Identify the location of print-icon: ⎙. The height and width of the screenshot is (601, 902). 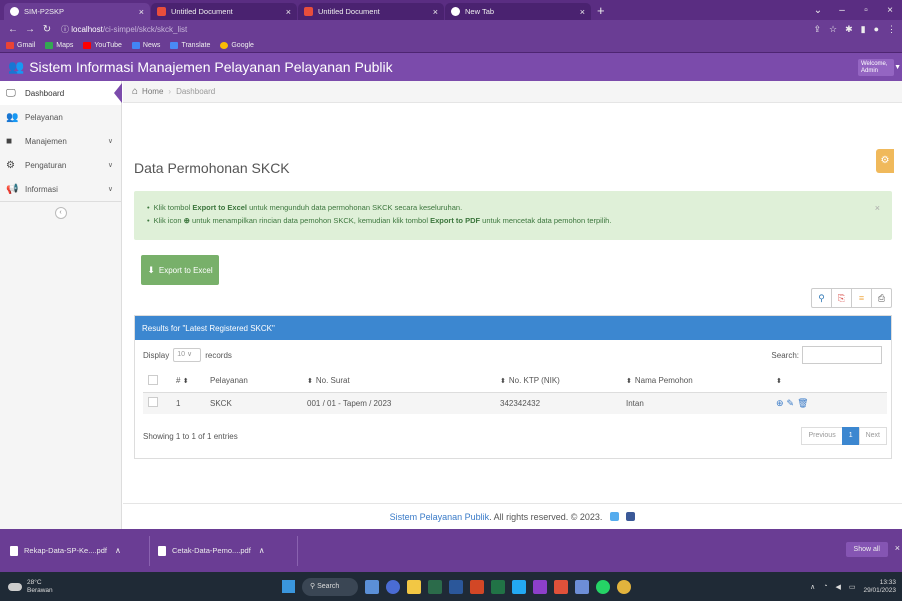
(881, 298).